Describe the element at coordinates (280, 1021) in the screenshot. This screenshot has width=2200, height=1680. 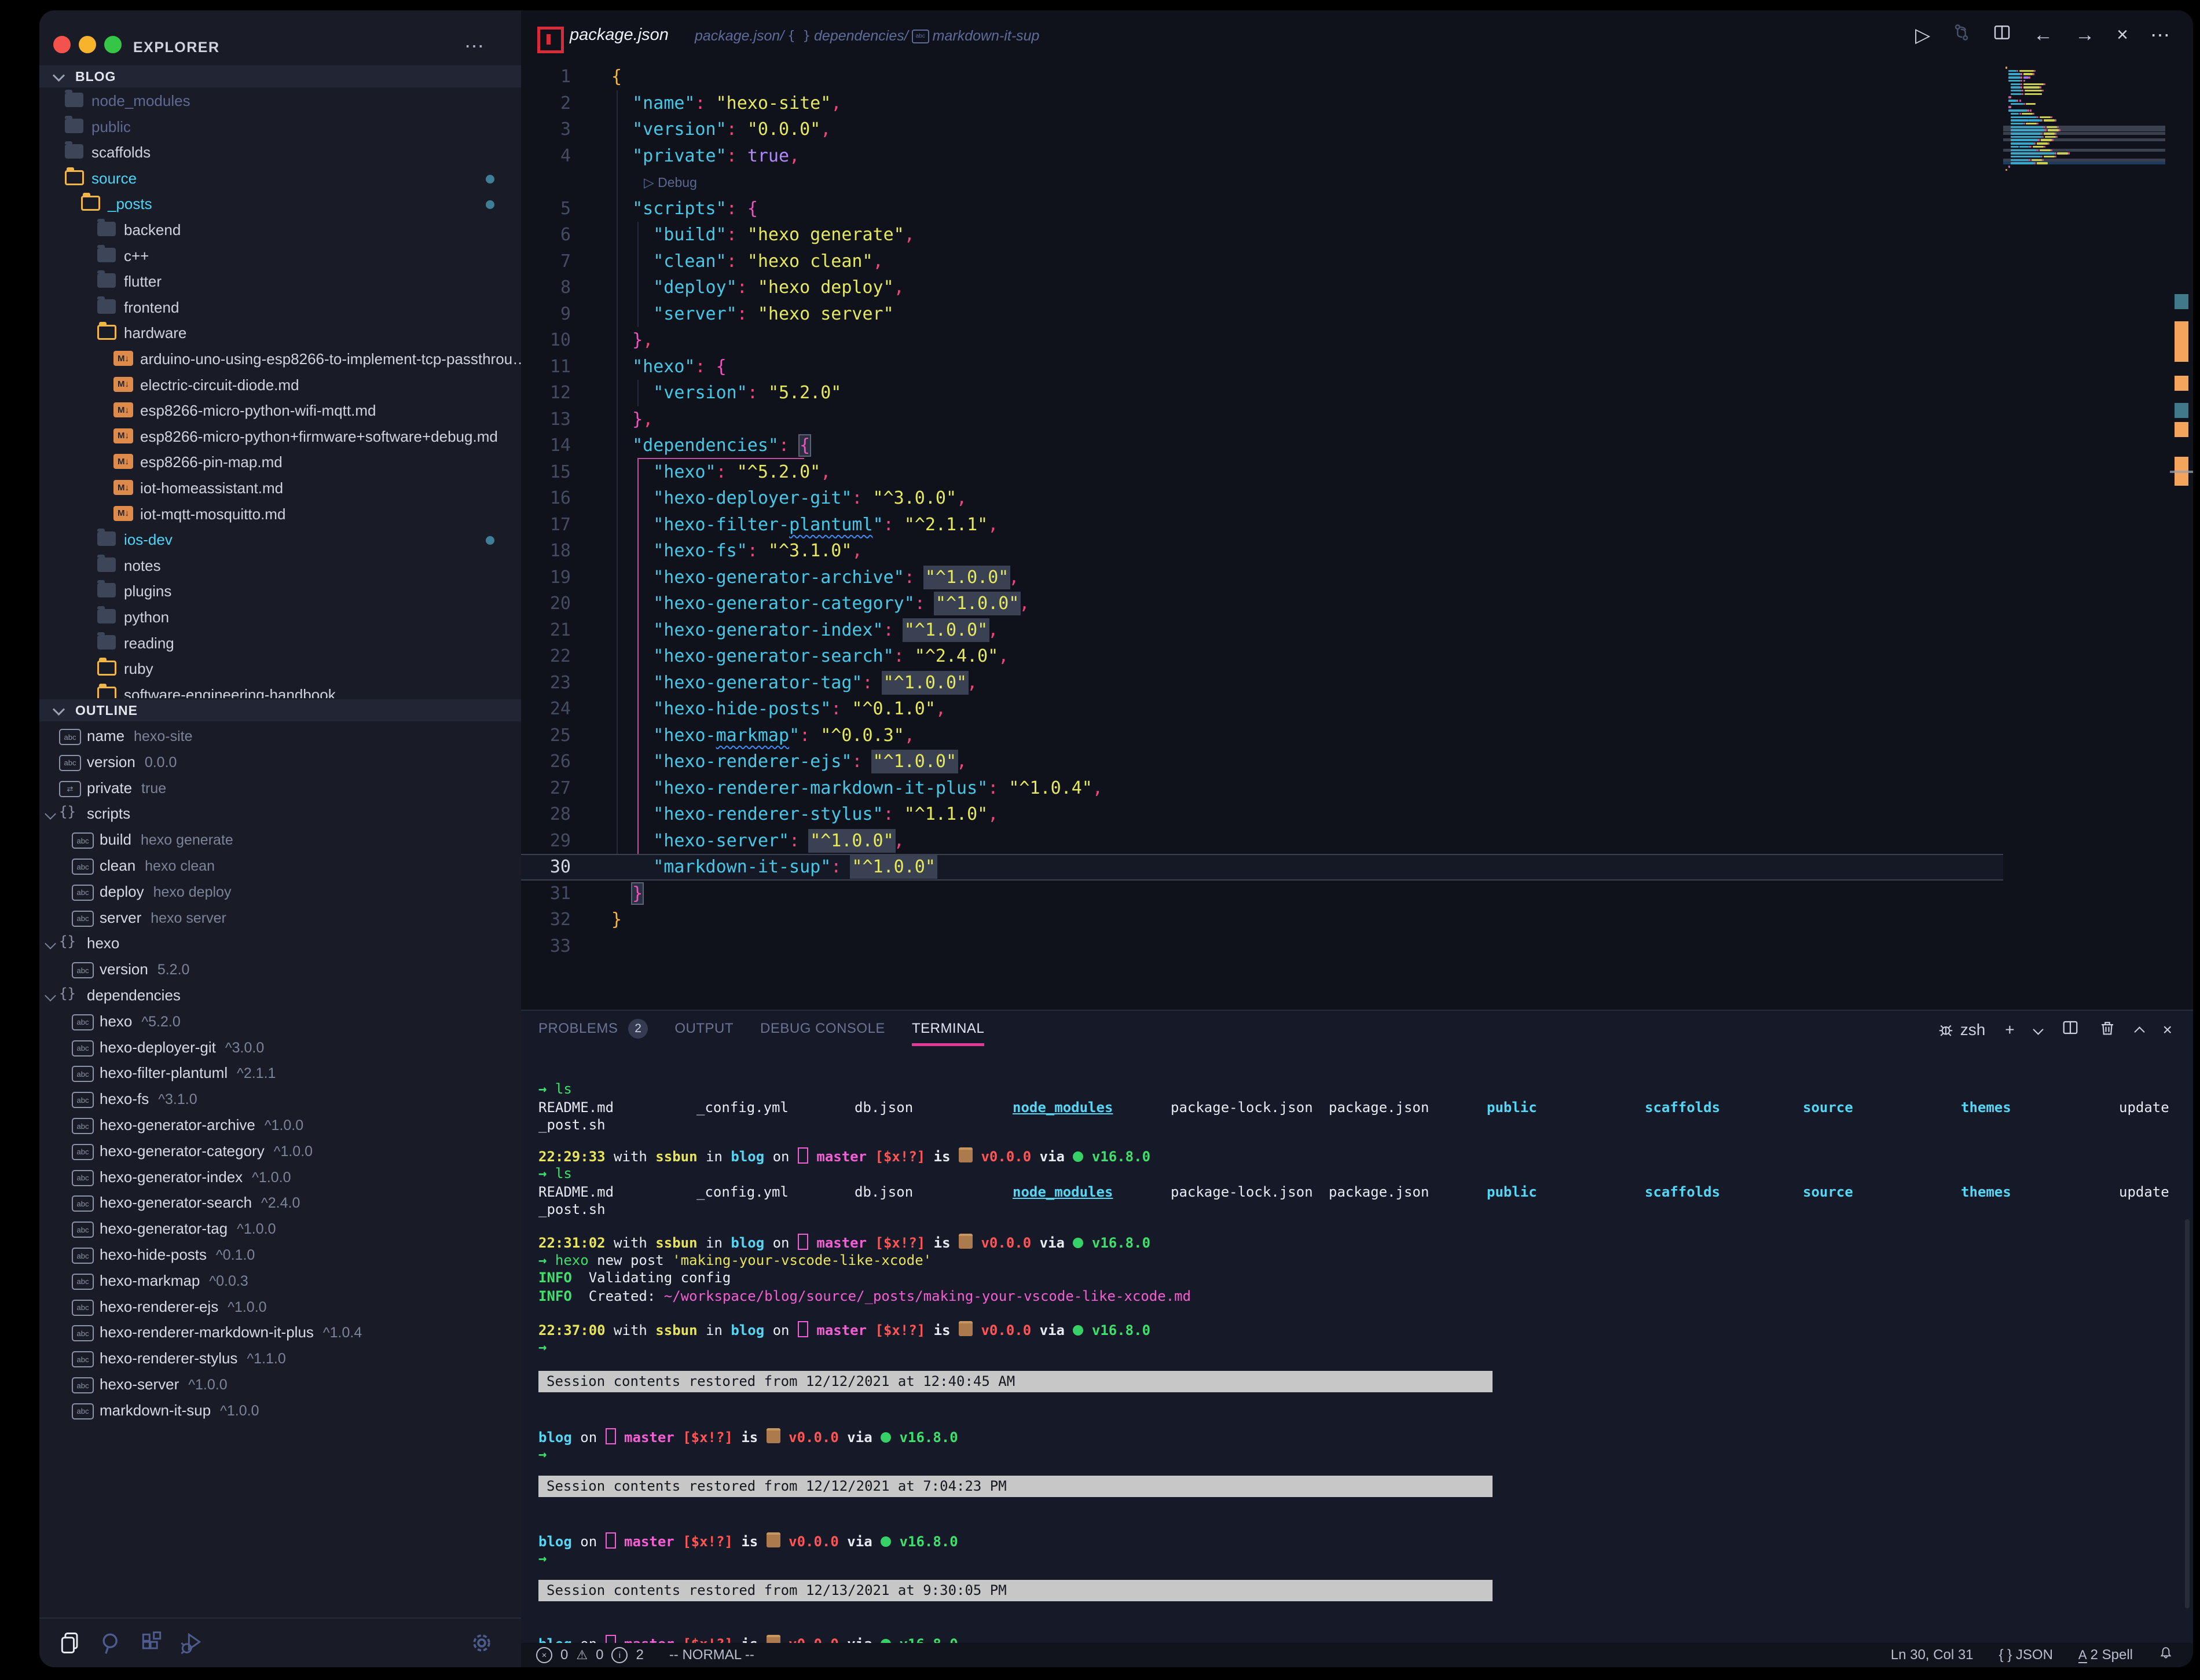
I see `outline-item: abc hexo ^5.2.0` at that location.